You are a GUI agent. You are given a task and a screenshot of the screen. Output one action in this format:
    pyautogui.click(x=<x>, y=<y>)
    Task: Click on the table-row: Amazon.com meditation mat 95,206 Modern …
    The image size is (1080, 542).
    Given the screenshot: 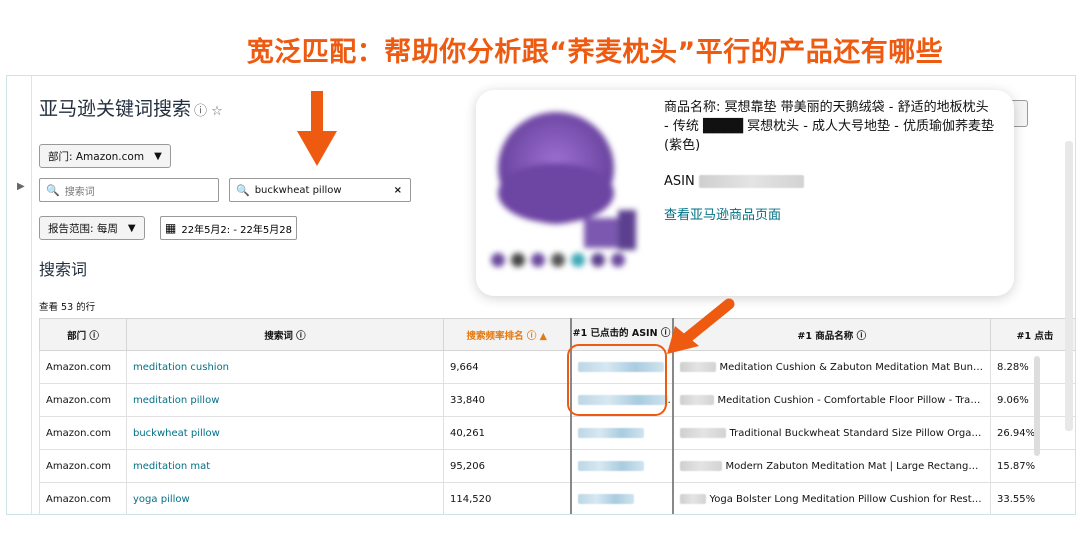 What is the action you would take?
    pyautogui.click(x=557, y=466)
    